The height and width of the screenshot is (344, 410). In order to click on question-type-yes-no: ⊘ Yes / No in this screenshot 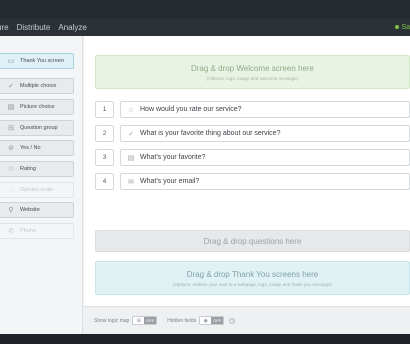, I will do `click(37, 148)`.